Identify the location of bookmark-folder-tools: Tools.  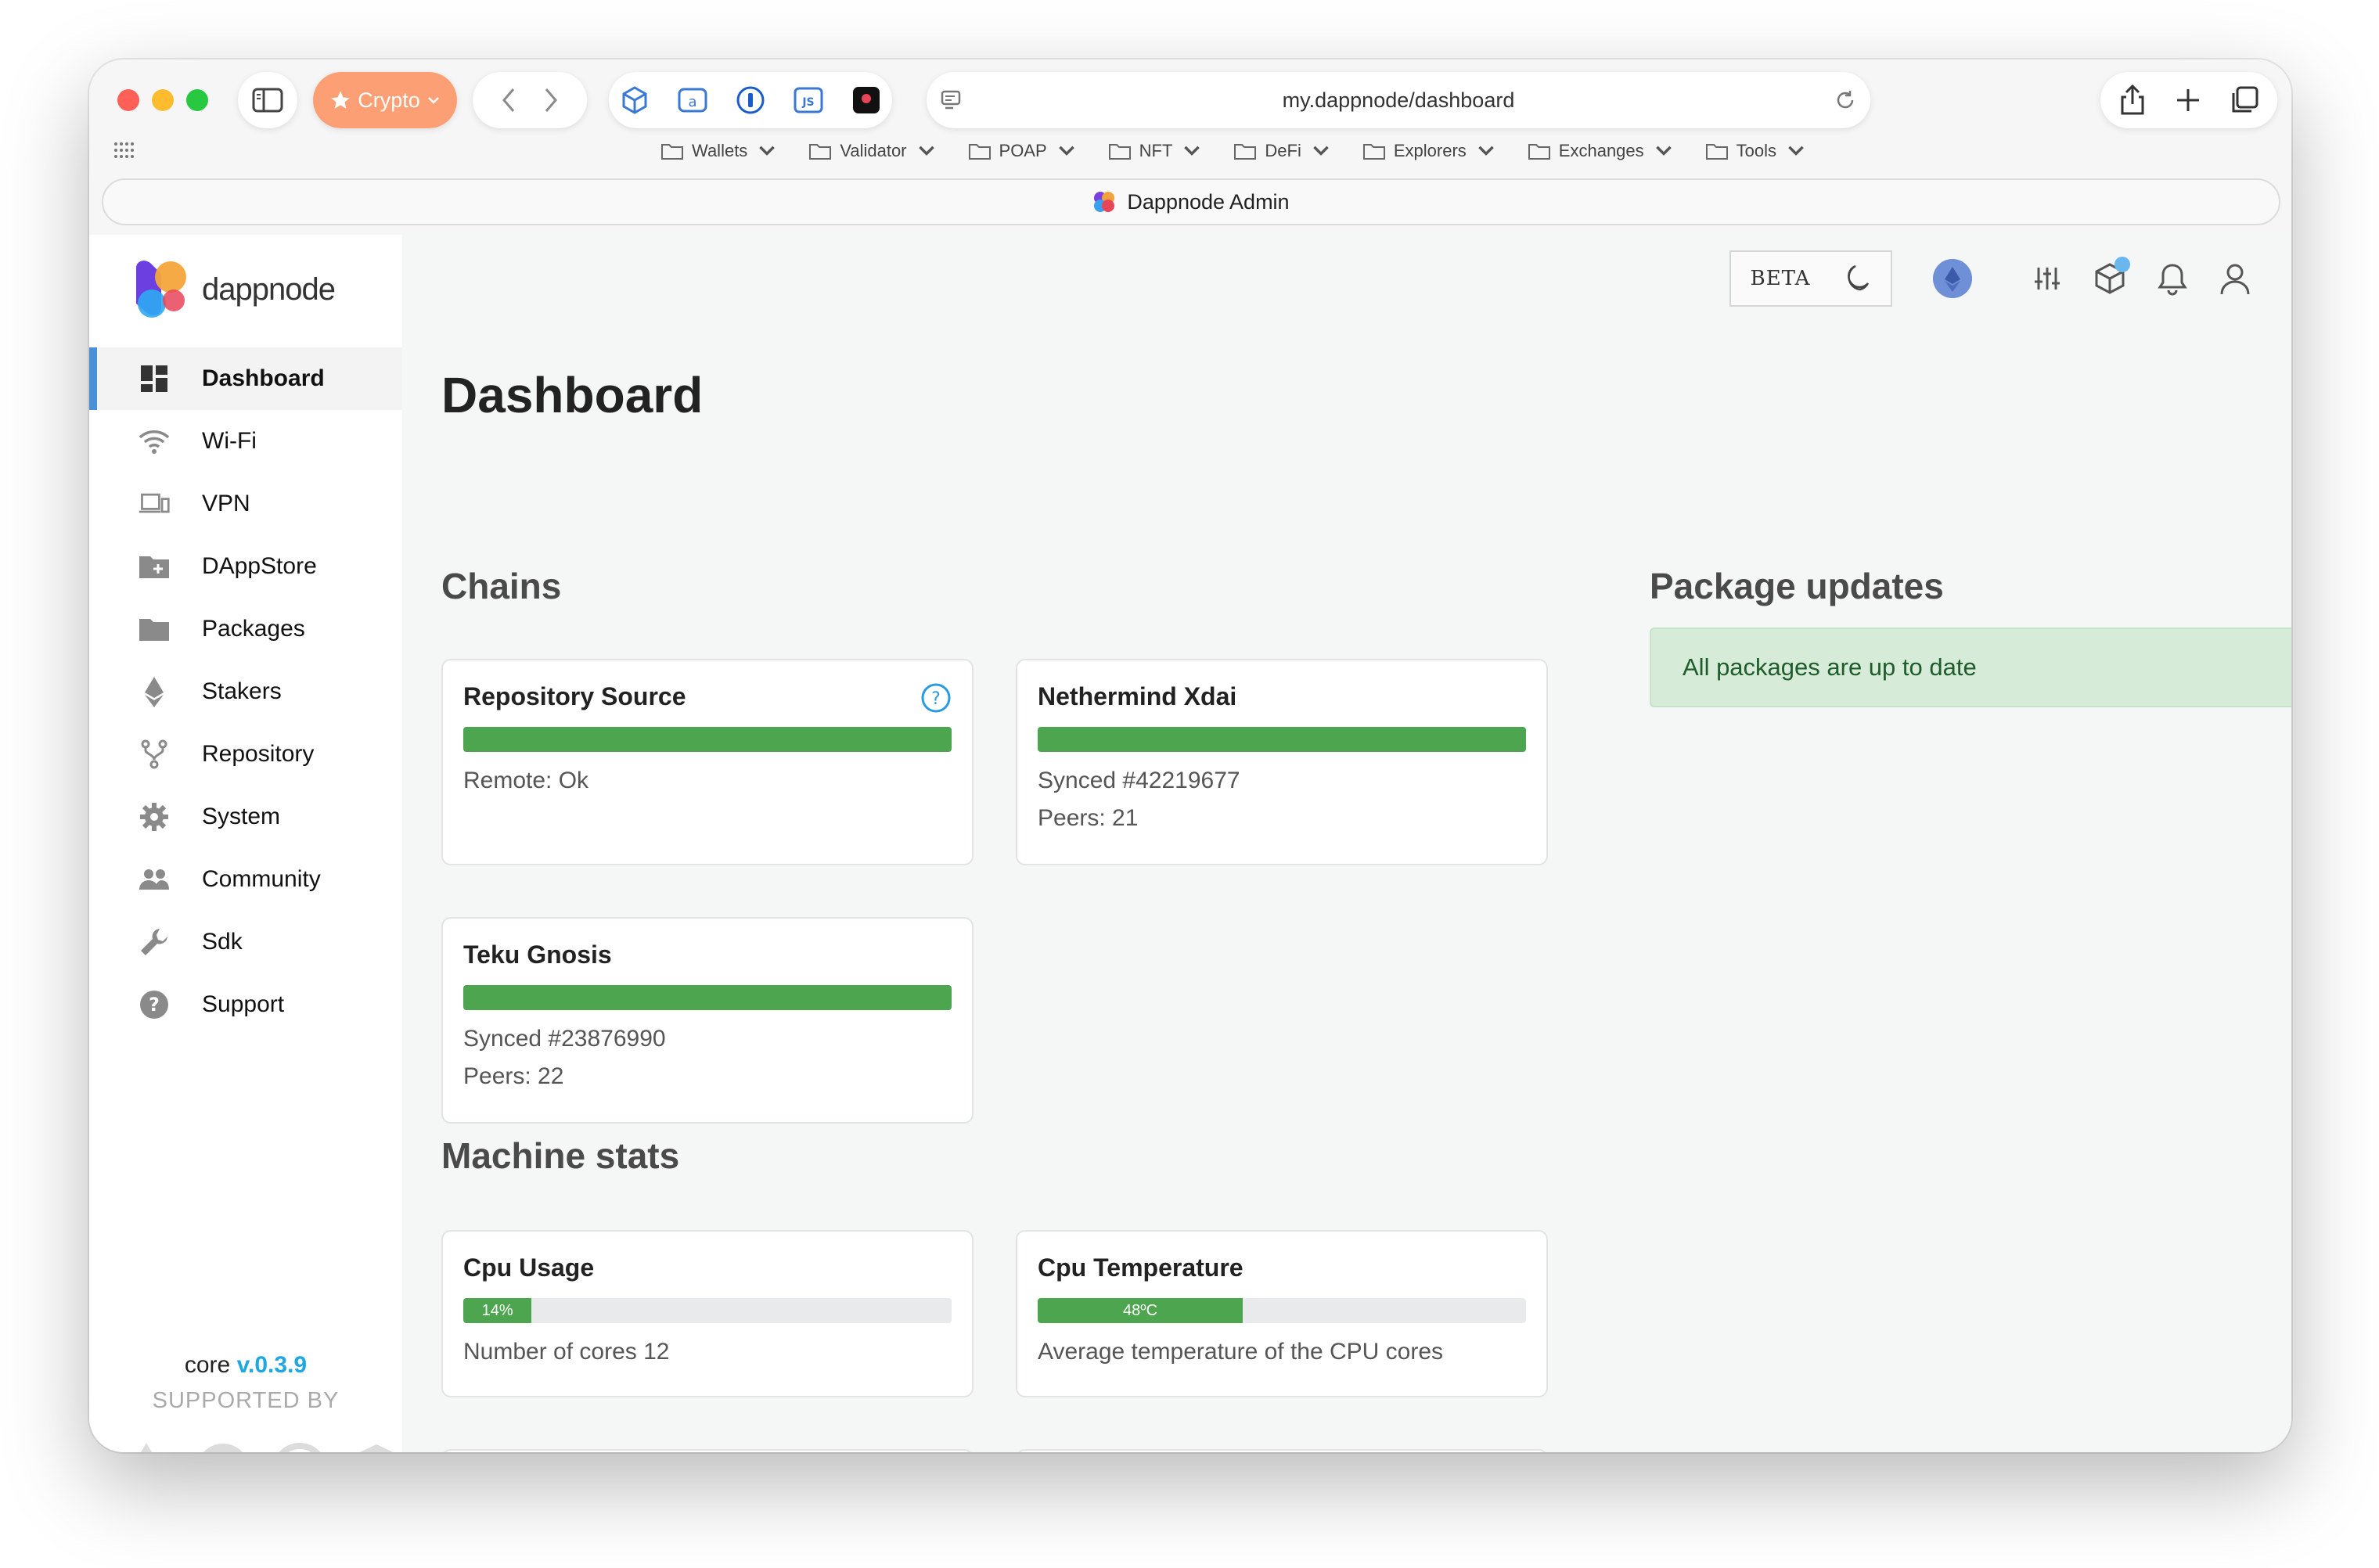
(1756, 151).